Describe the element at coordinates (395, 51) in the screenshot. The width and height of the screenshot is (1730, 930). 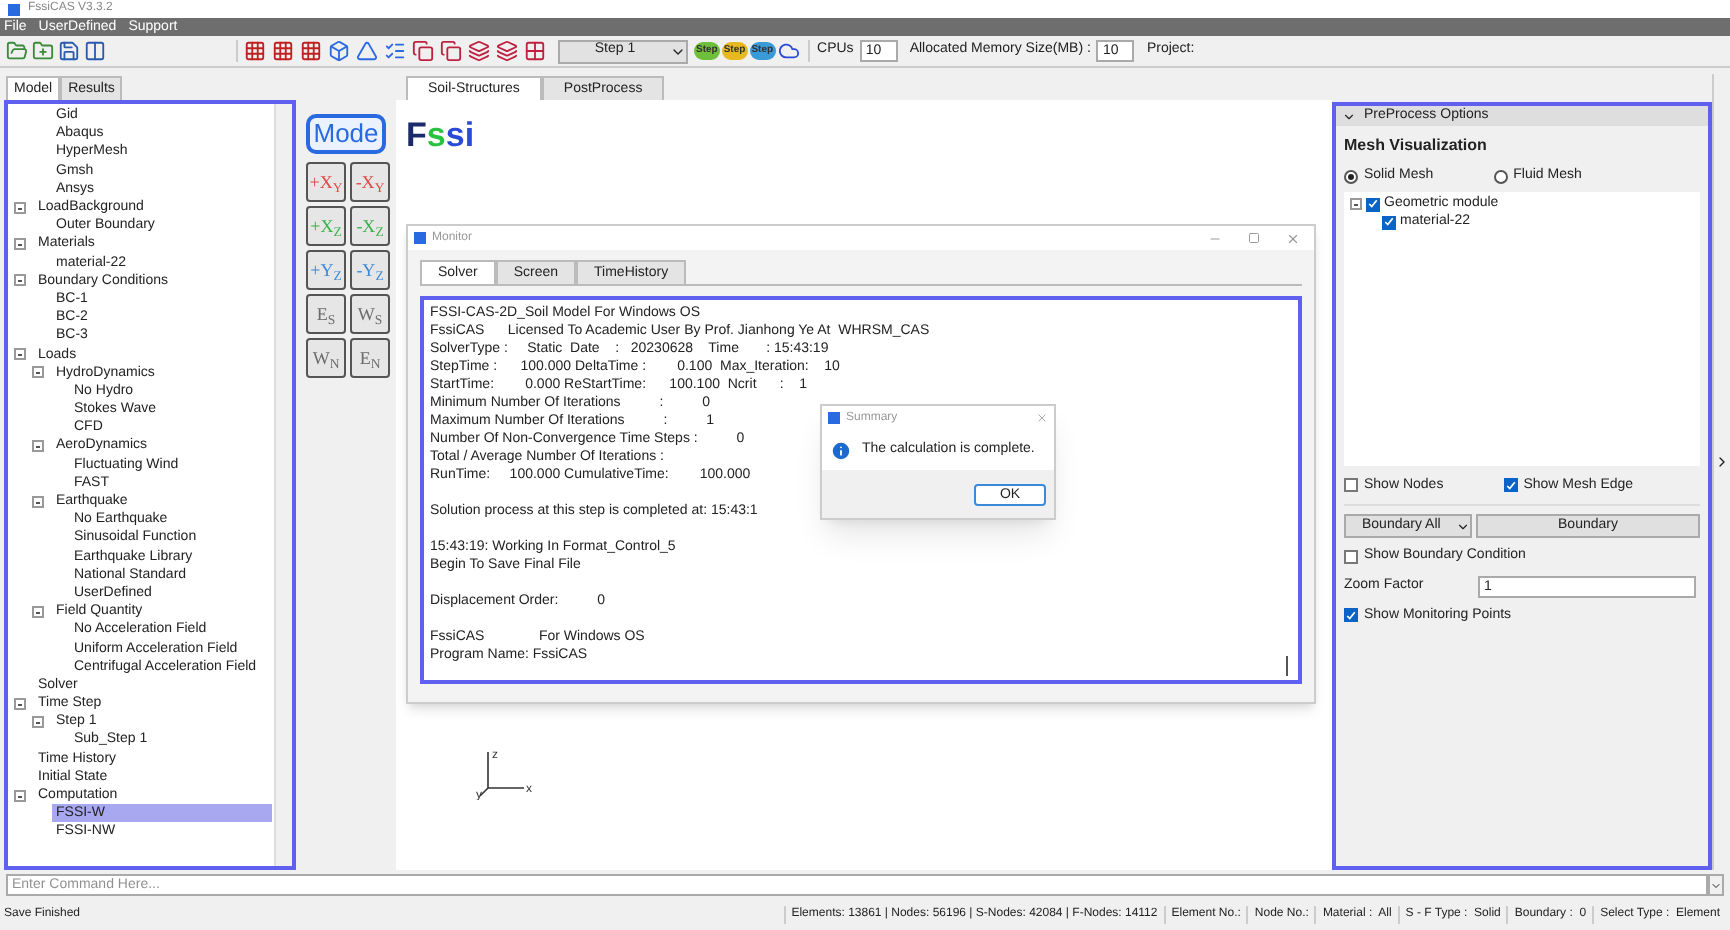
I see `list-icon` at that location.